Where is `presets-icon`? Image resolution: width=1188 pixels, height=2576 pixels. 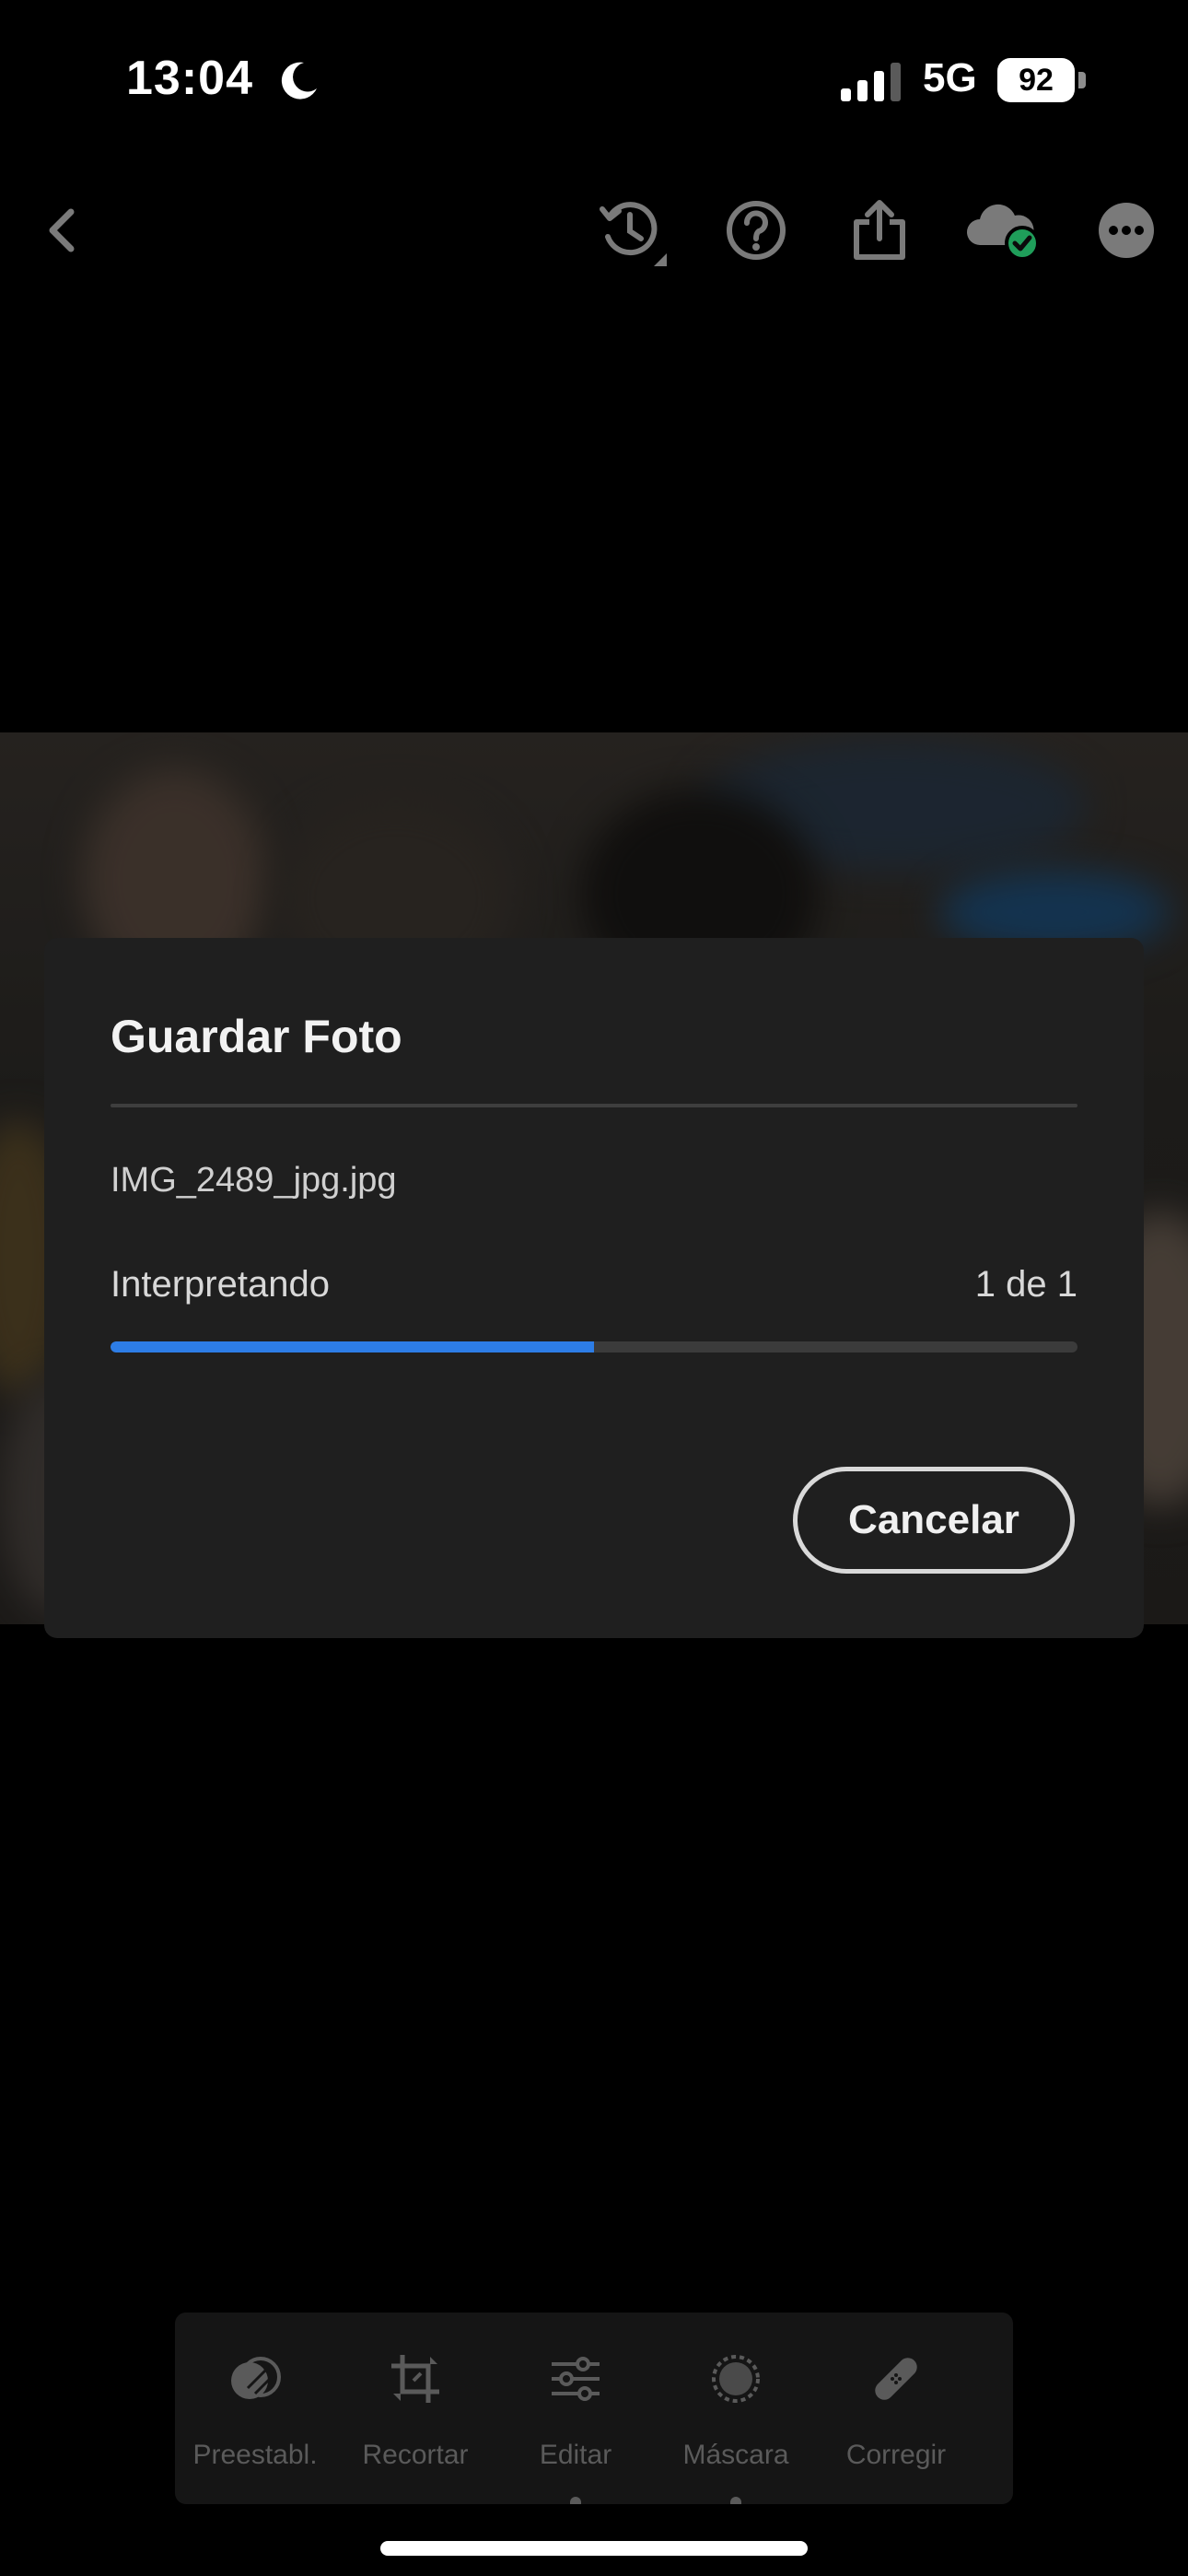
presets-icon is located at coordinates (256, 2378).